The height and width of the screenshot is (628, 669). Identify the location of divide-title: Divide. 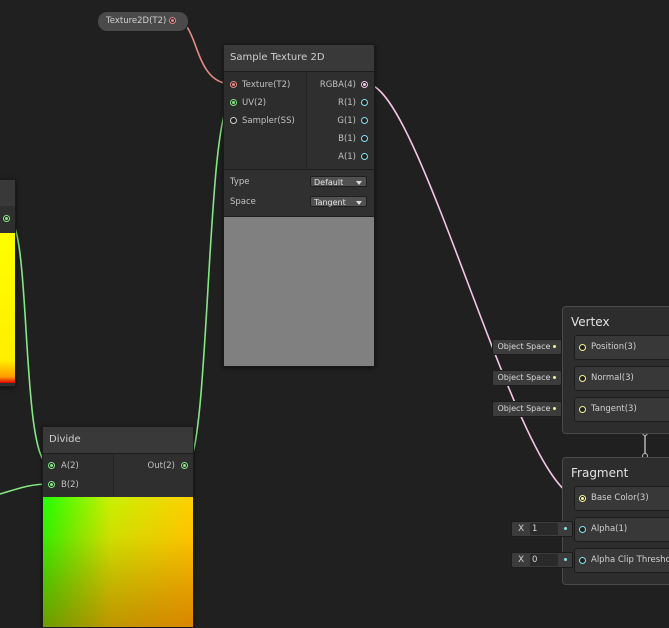
(118, 440).